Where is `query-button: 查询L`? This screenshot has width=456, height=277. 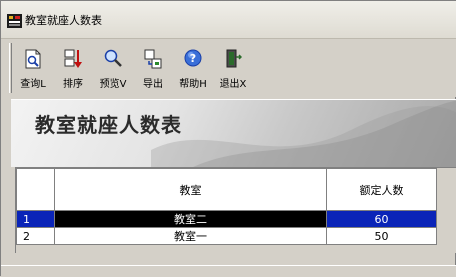
query-button: 查询L is located at coordinates (33, 68).